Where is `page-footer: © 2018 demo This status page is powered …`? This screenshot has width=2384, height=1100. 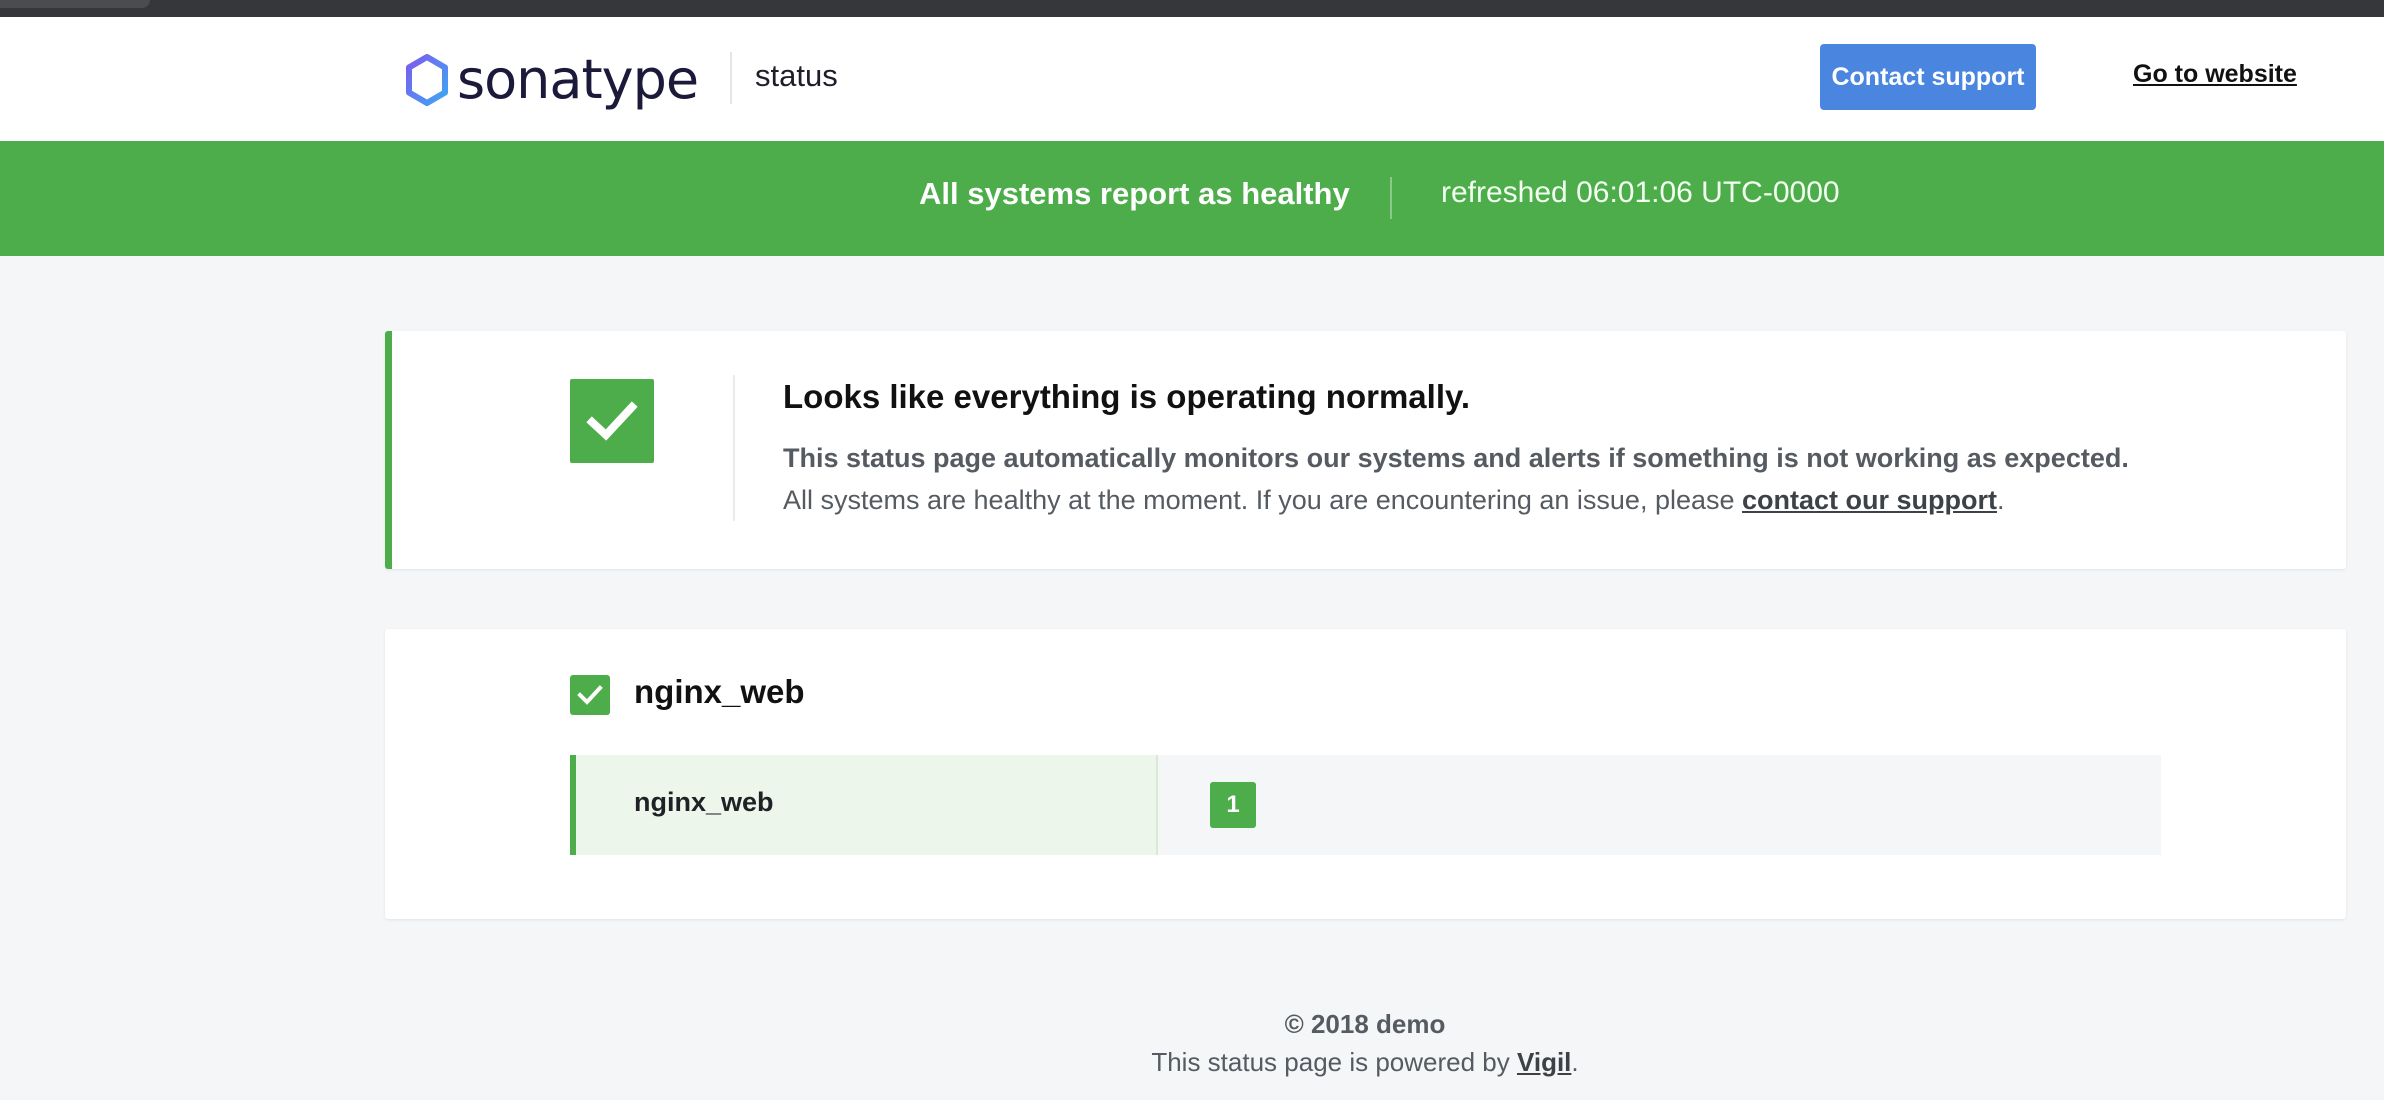 page-footer: © 2018 demo This status page is powered … is located at coordinates (1192, 1043).